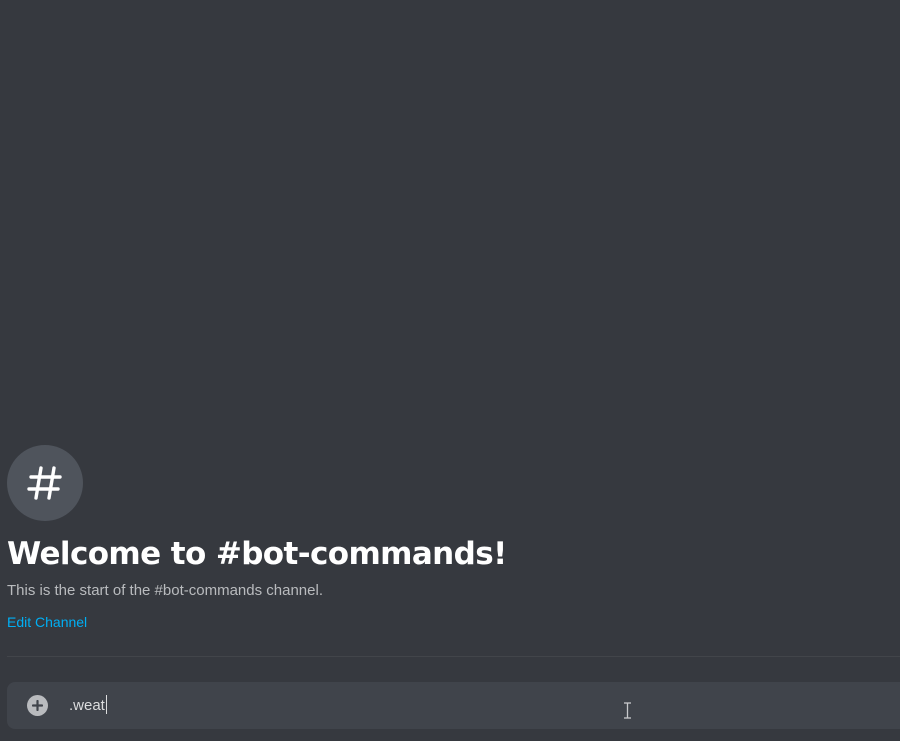 This screenshot has height=741, width=900. I want to click on message-input-text: .weat, so click(87, 705).